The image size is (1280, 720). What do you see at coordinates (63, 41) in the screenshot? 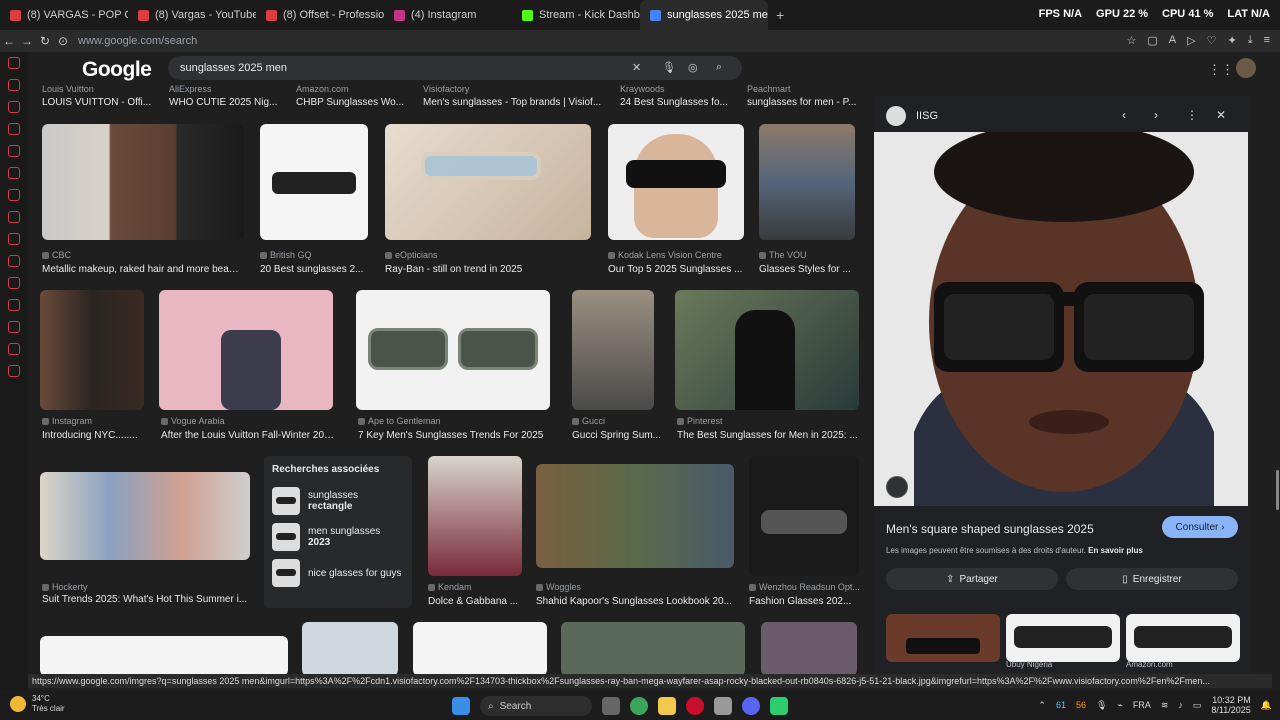
I see `site-info-icon: ⊙` at bounding box center [63, 41].